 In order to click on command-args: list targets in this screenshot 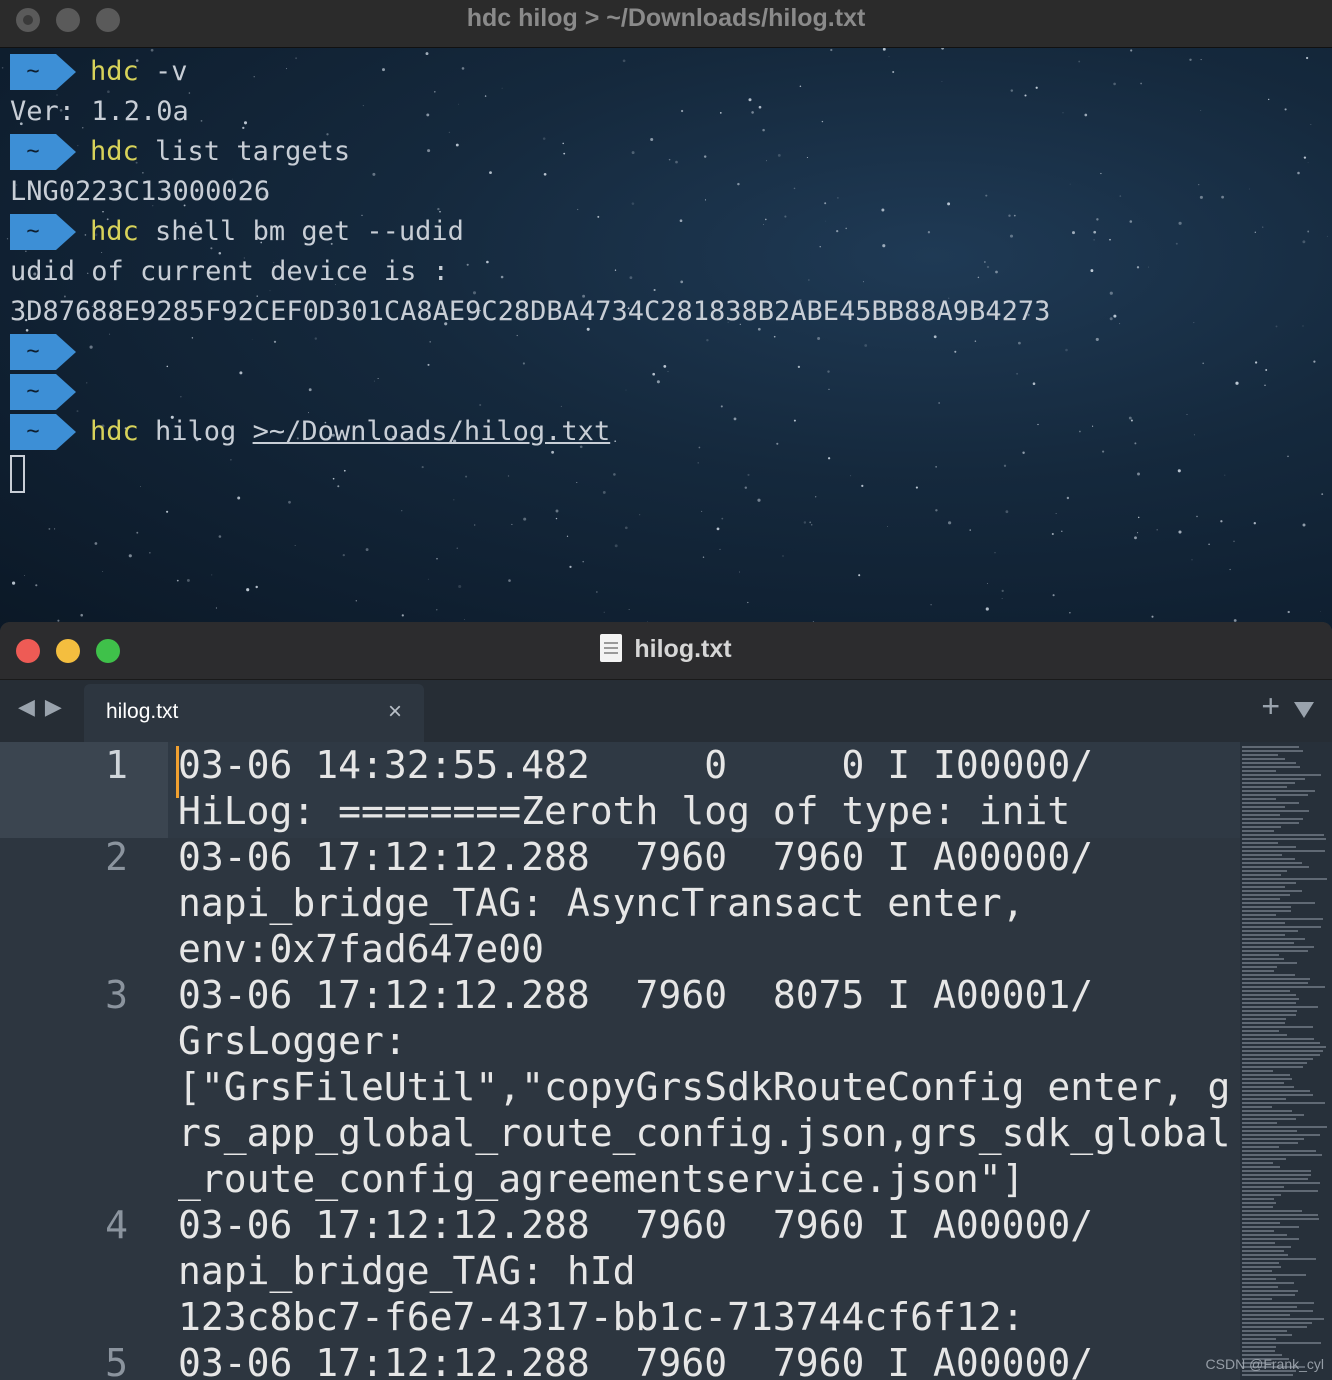, I will do `click(244, 151)`.